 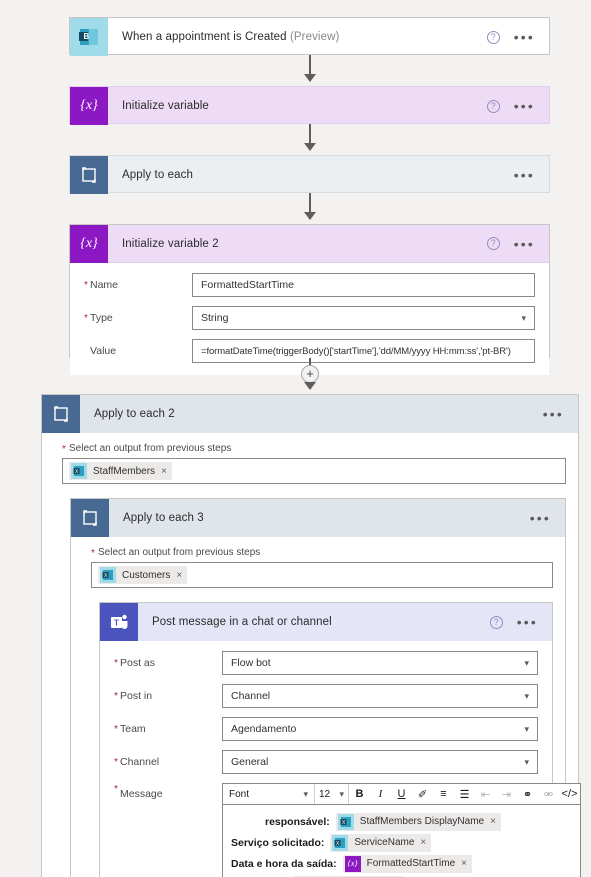 What do you see at coordinates (411, 863) in the screenshot?
I see `token-label: FormattedStartTime` at bounding box center [411, 863].